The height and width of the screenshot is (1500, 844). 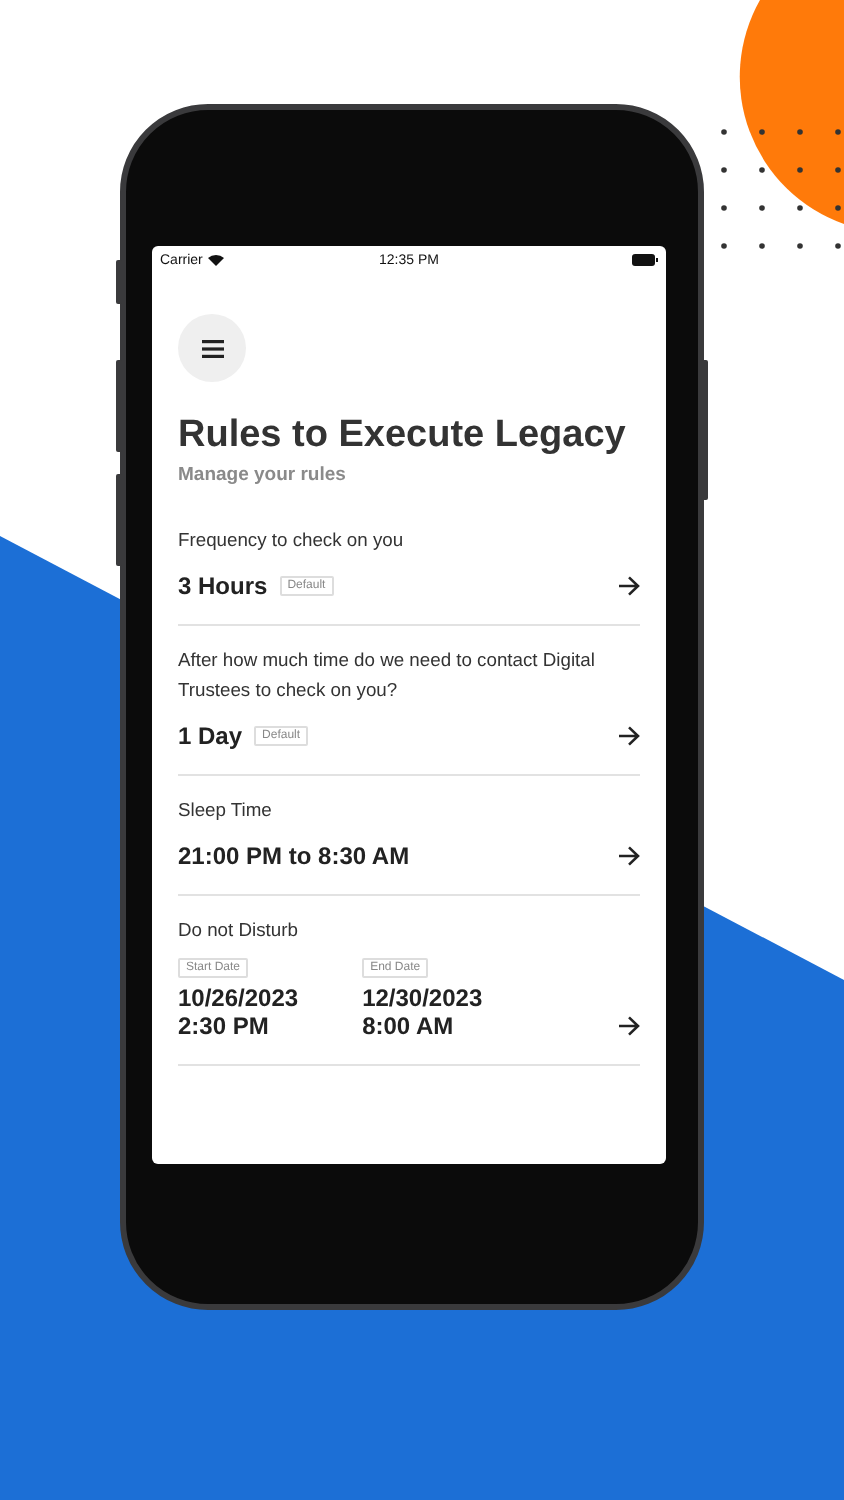 What do you see at coordinates (781, 189) in the screenshot?
I see `dot-grid` at bounding box center [781, 189].